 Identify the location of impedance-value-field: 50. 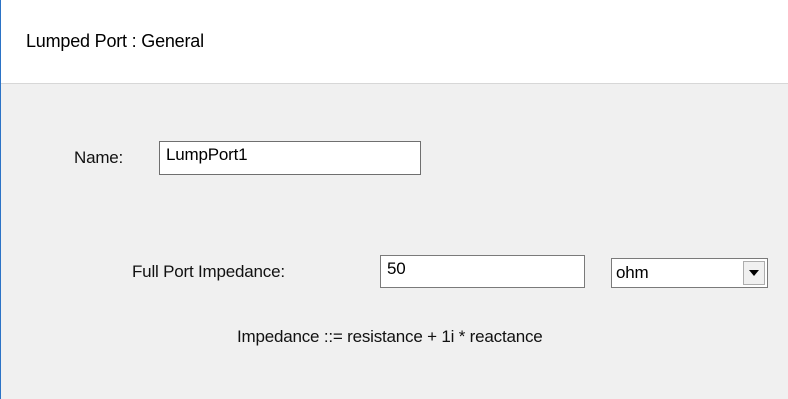
(482, 271).